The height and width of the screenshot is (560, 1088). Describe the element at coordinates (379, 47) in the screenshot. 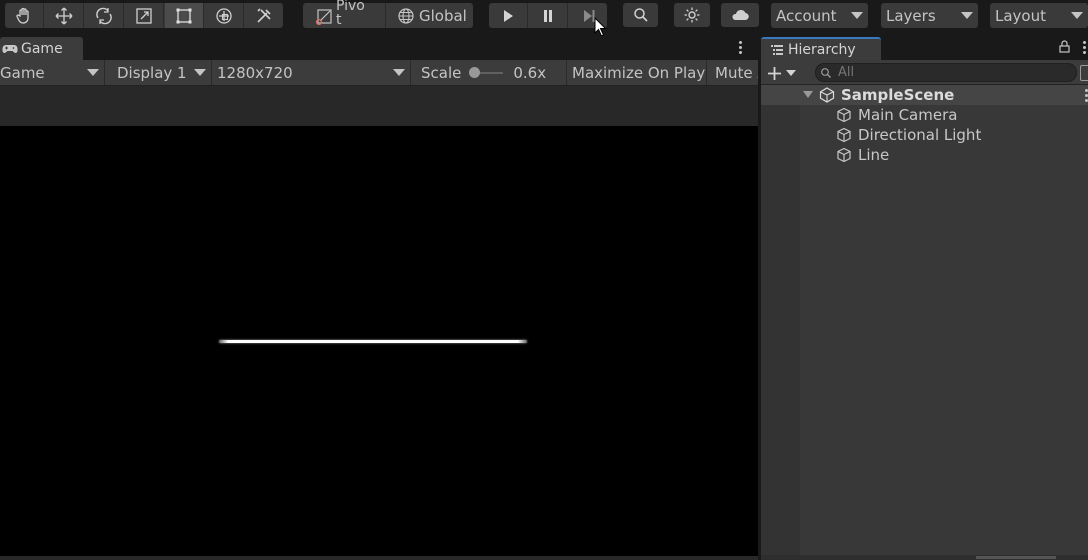

I see `game-tabbar: Game` at that location.